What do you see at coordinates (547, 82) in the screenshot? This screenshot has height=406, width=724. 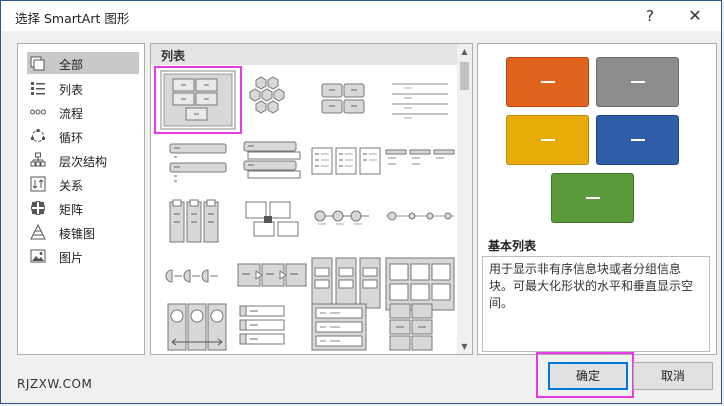 I see `preview-shape-orange` at bounding box center [547, 82].